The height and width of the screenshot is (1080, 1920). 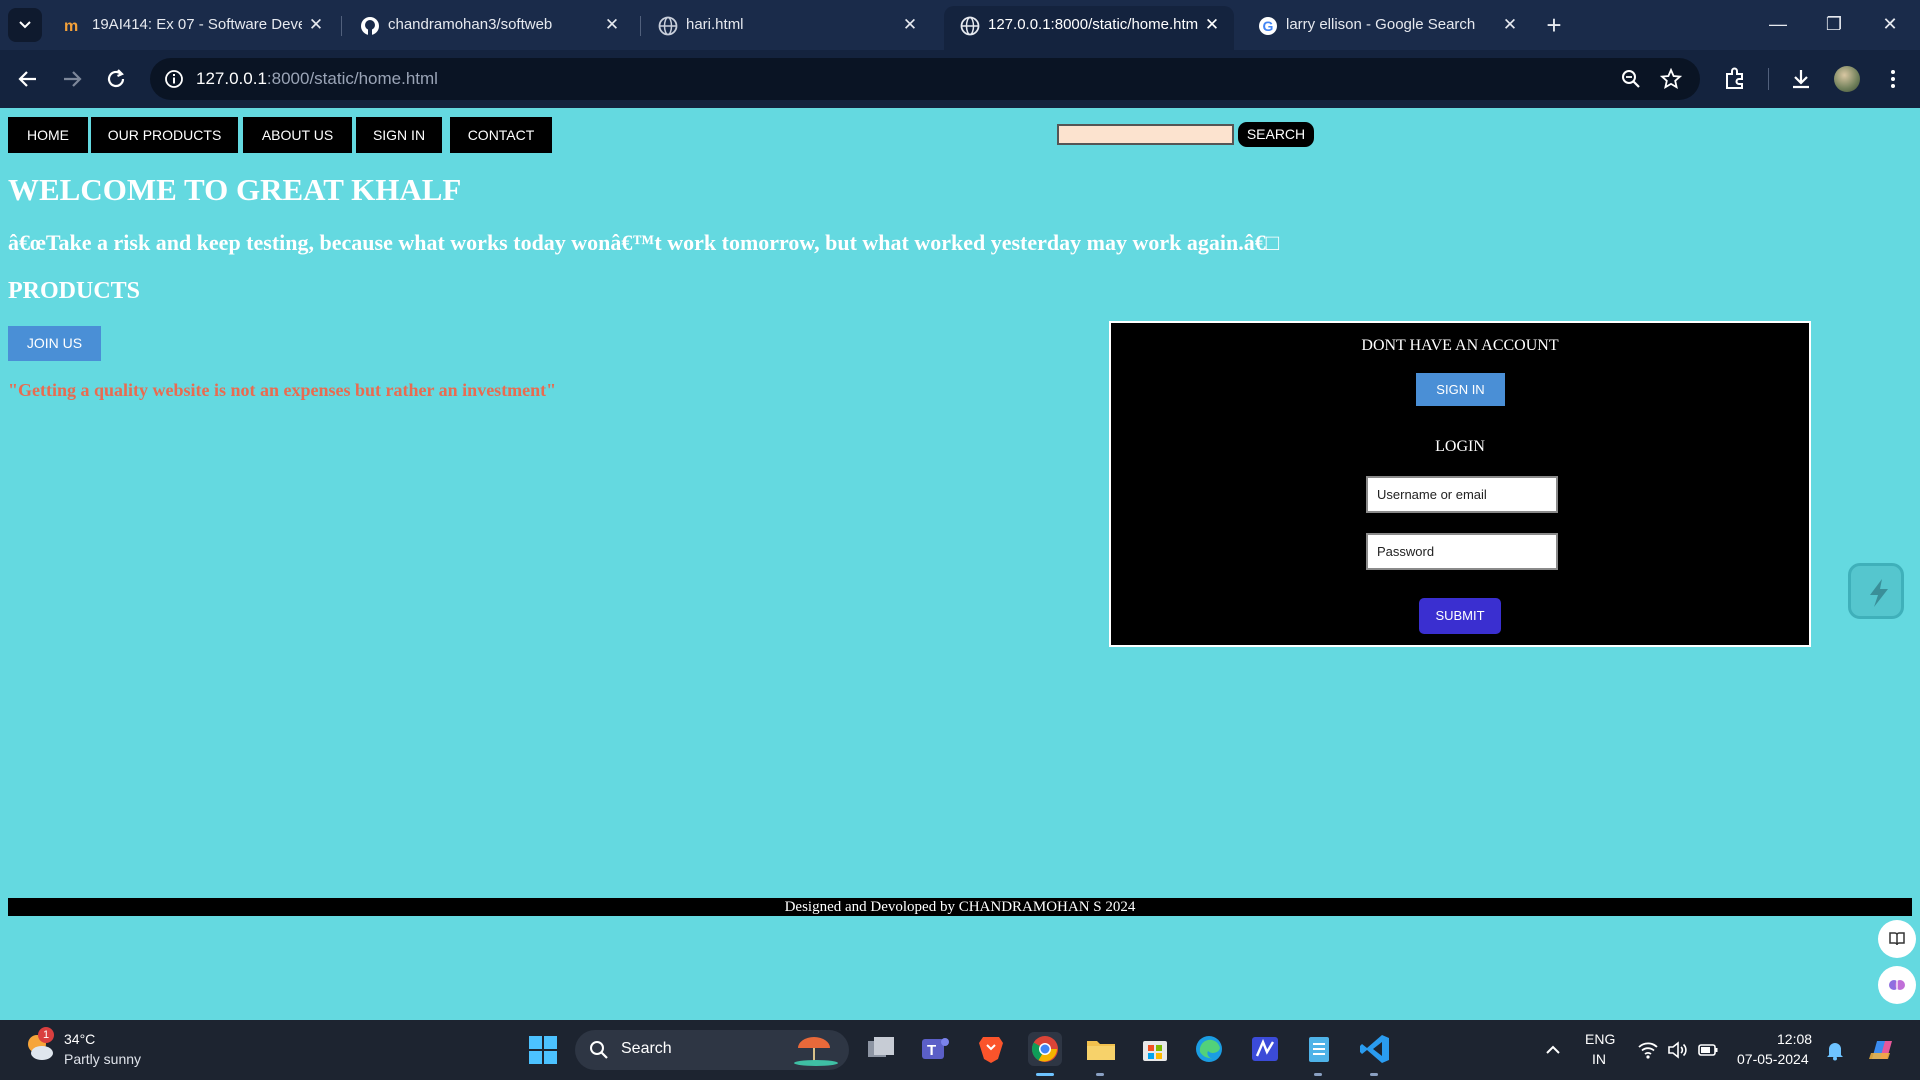 I want to click on ai-assistant-button, so click(x=1897, y=985).